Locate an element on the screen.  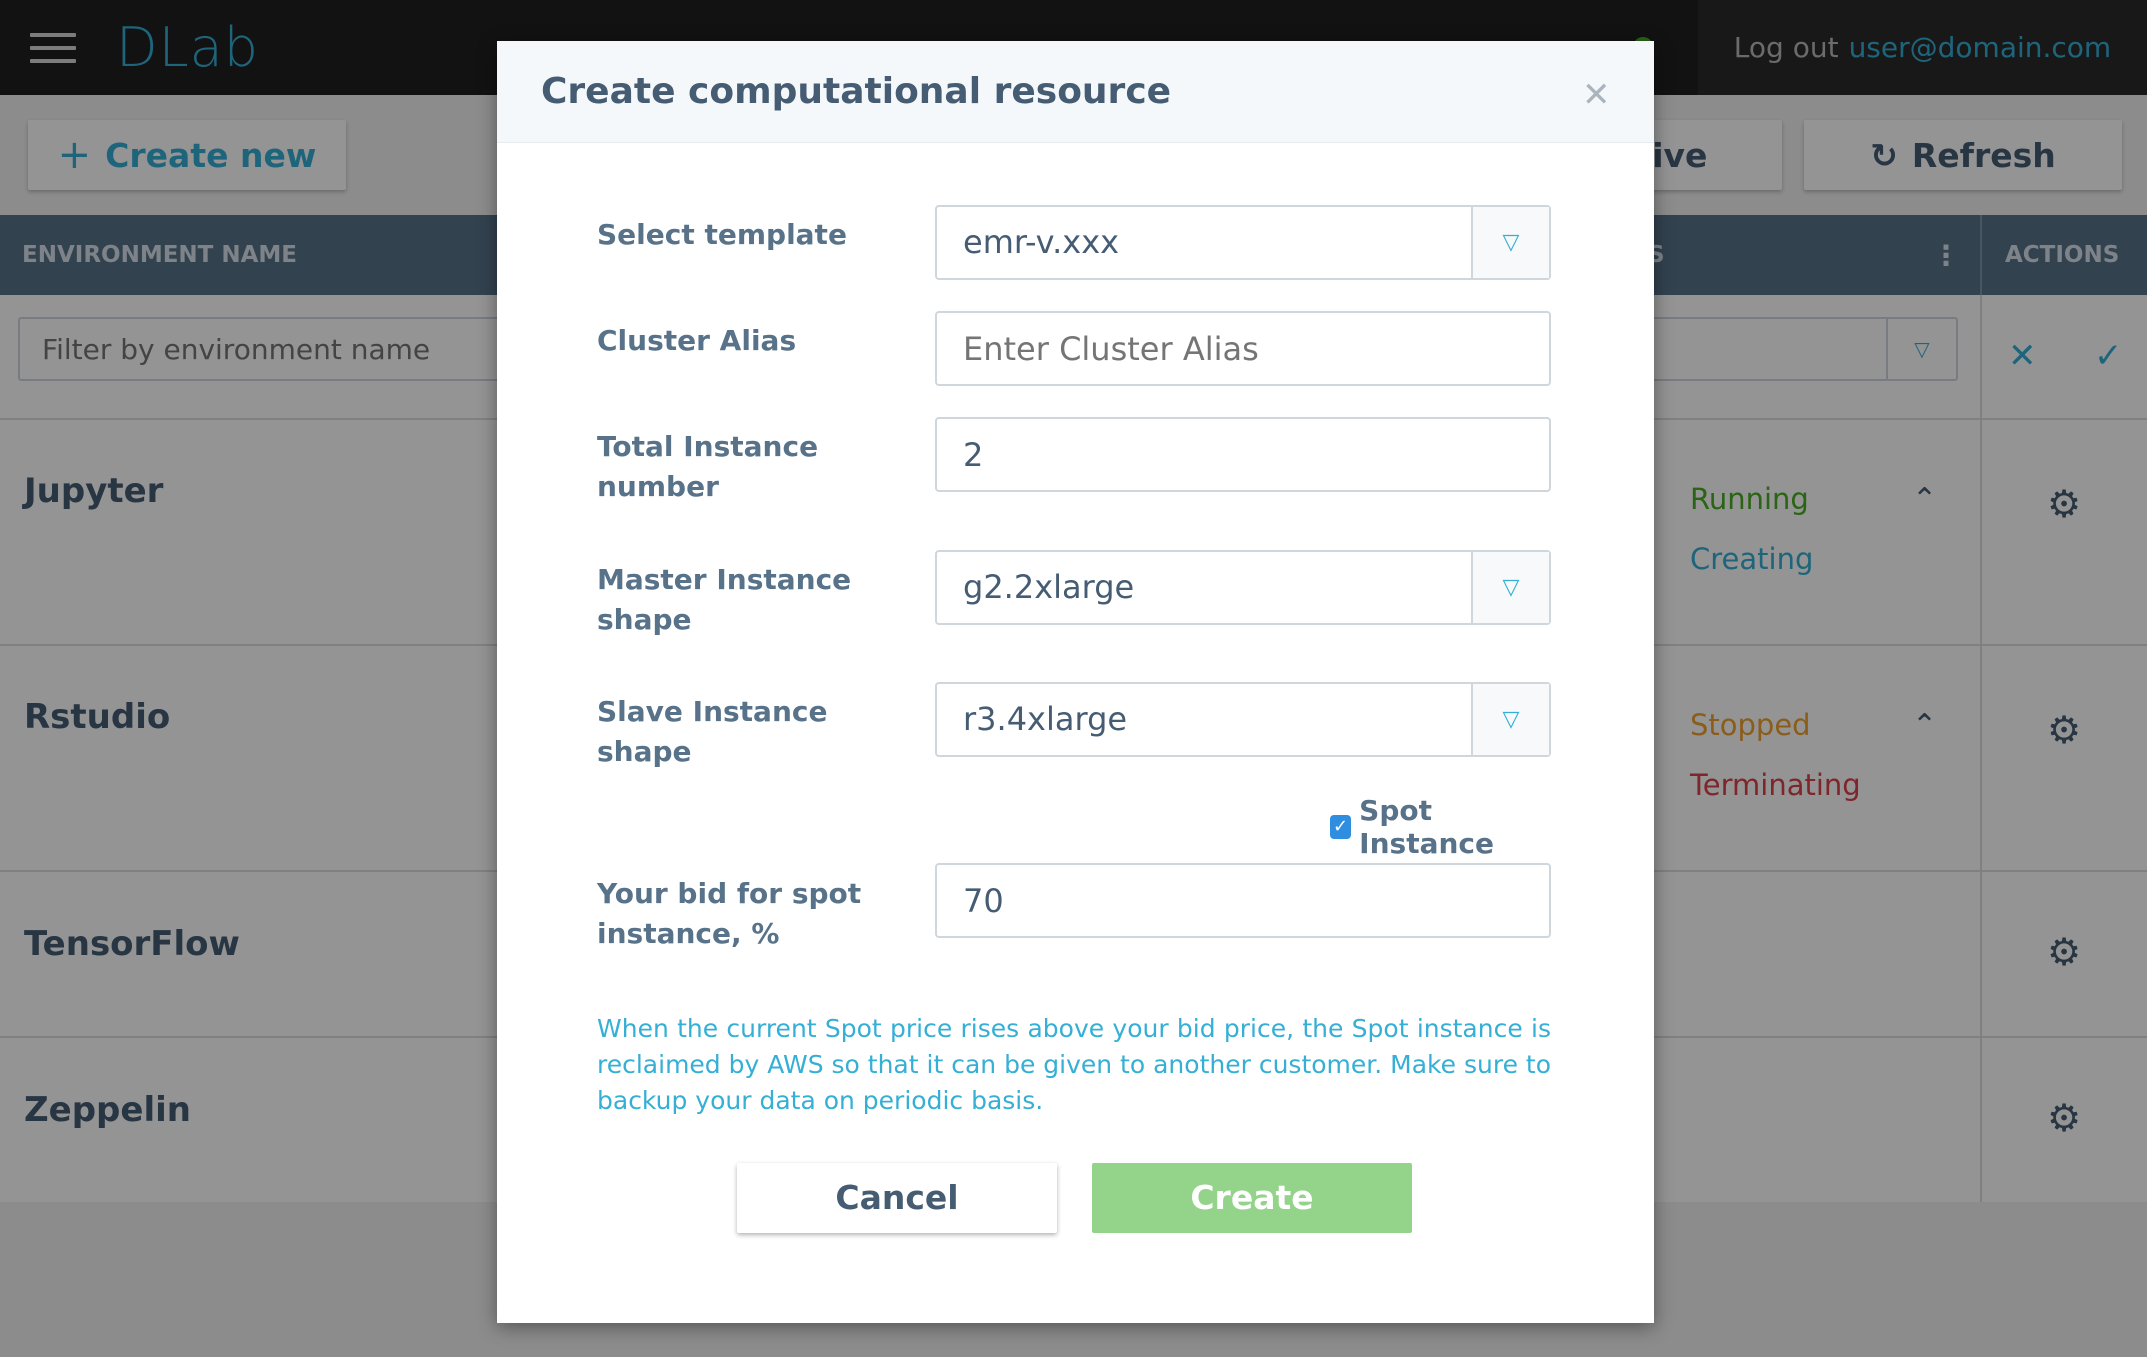
master-shape-label: Master Instance shape is located at coordinates (724, 599).